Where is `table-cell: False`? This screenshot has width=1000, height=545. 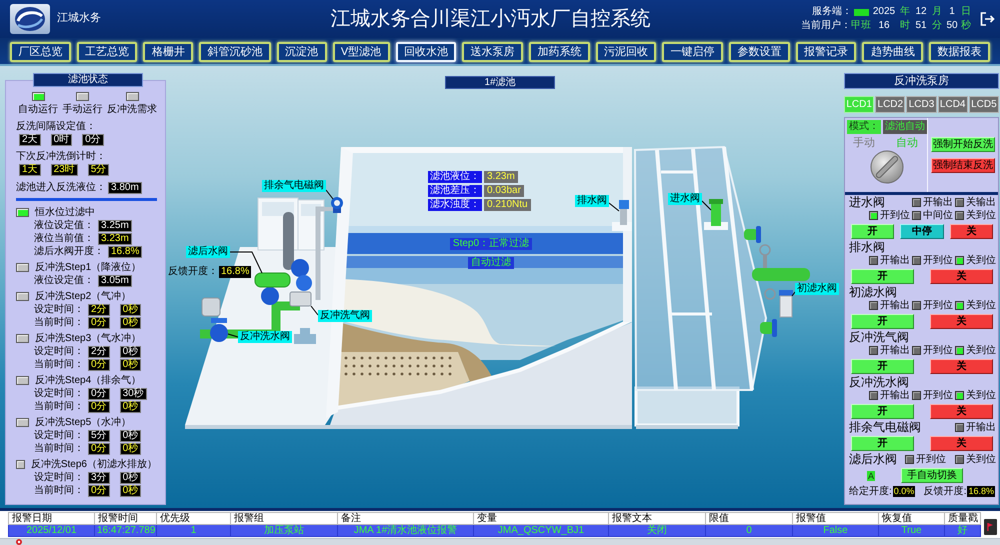
table-cell: False is located at coordinates (835, 530).